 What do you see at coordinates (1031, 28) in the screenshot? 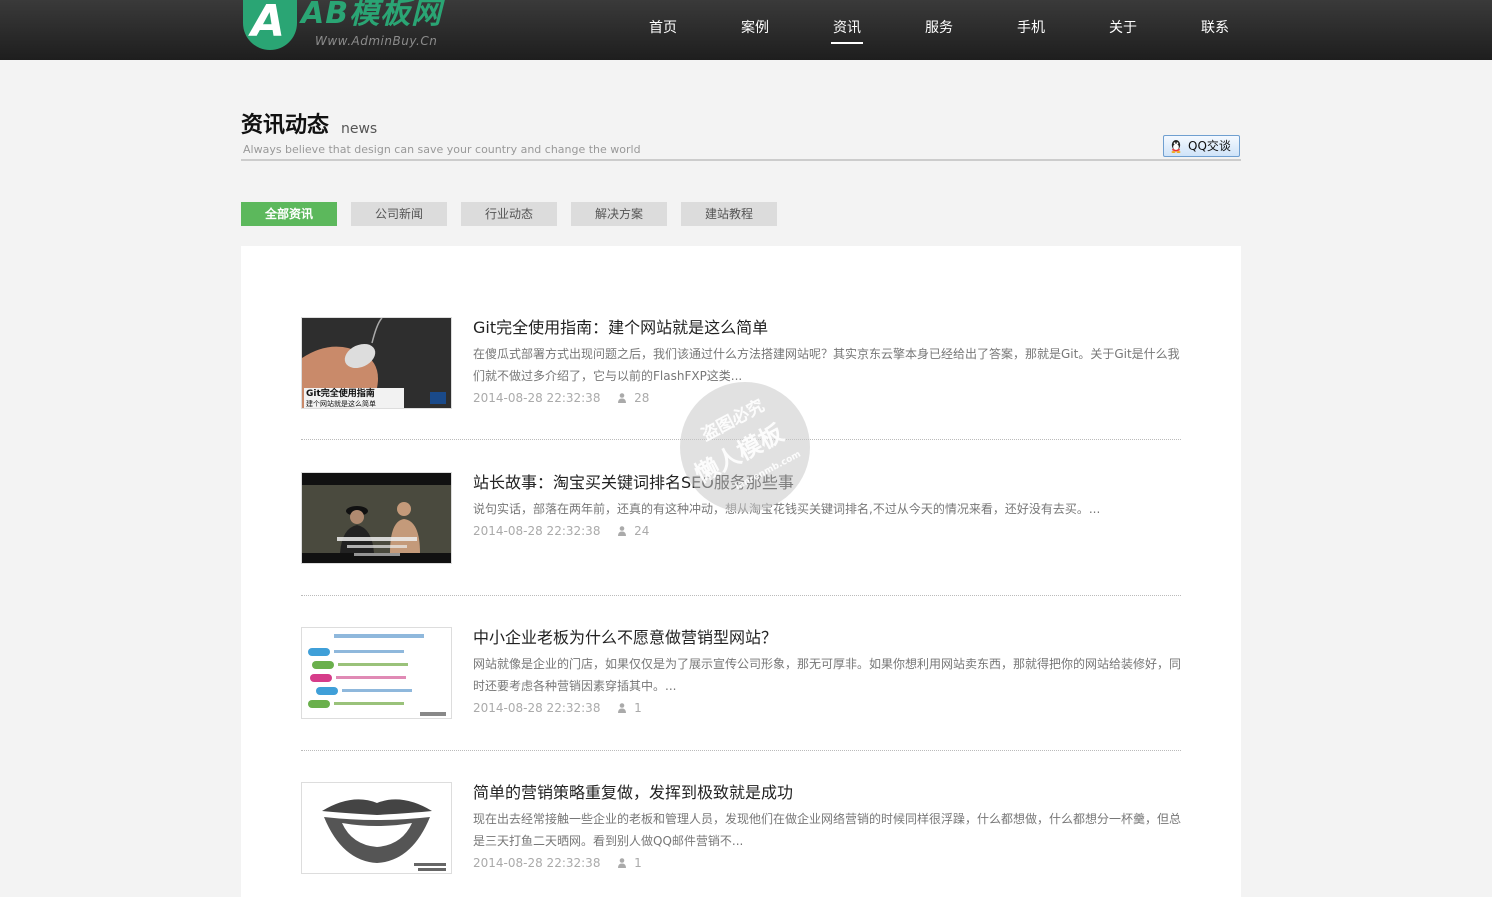
I see `nav-mobile: 手机` at bounding box center [1031, 28].